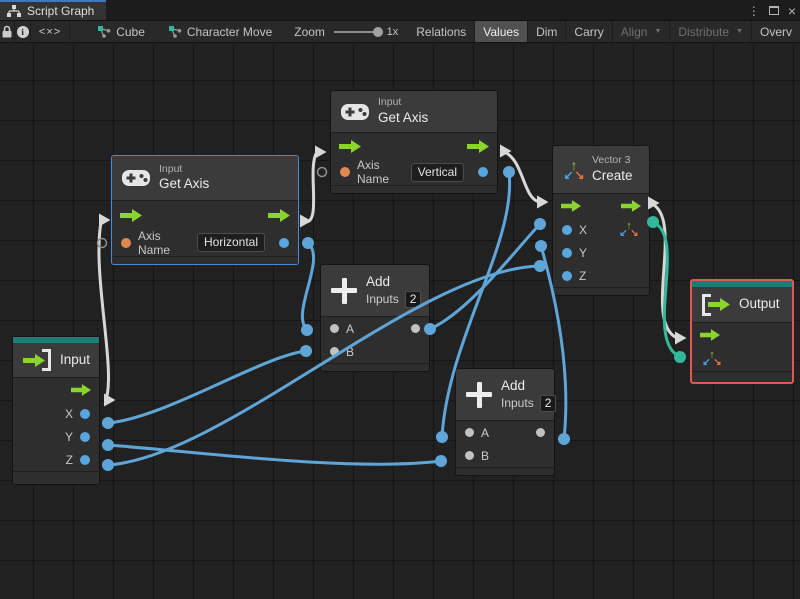  Describe the element at coordinates (547, 31) in the screenshot. I see `dim-button: Dim` at that location.